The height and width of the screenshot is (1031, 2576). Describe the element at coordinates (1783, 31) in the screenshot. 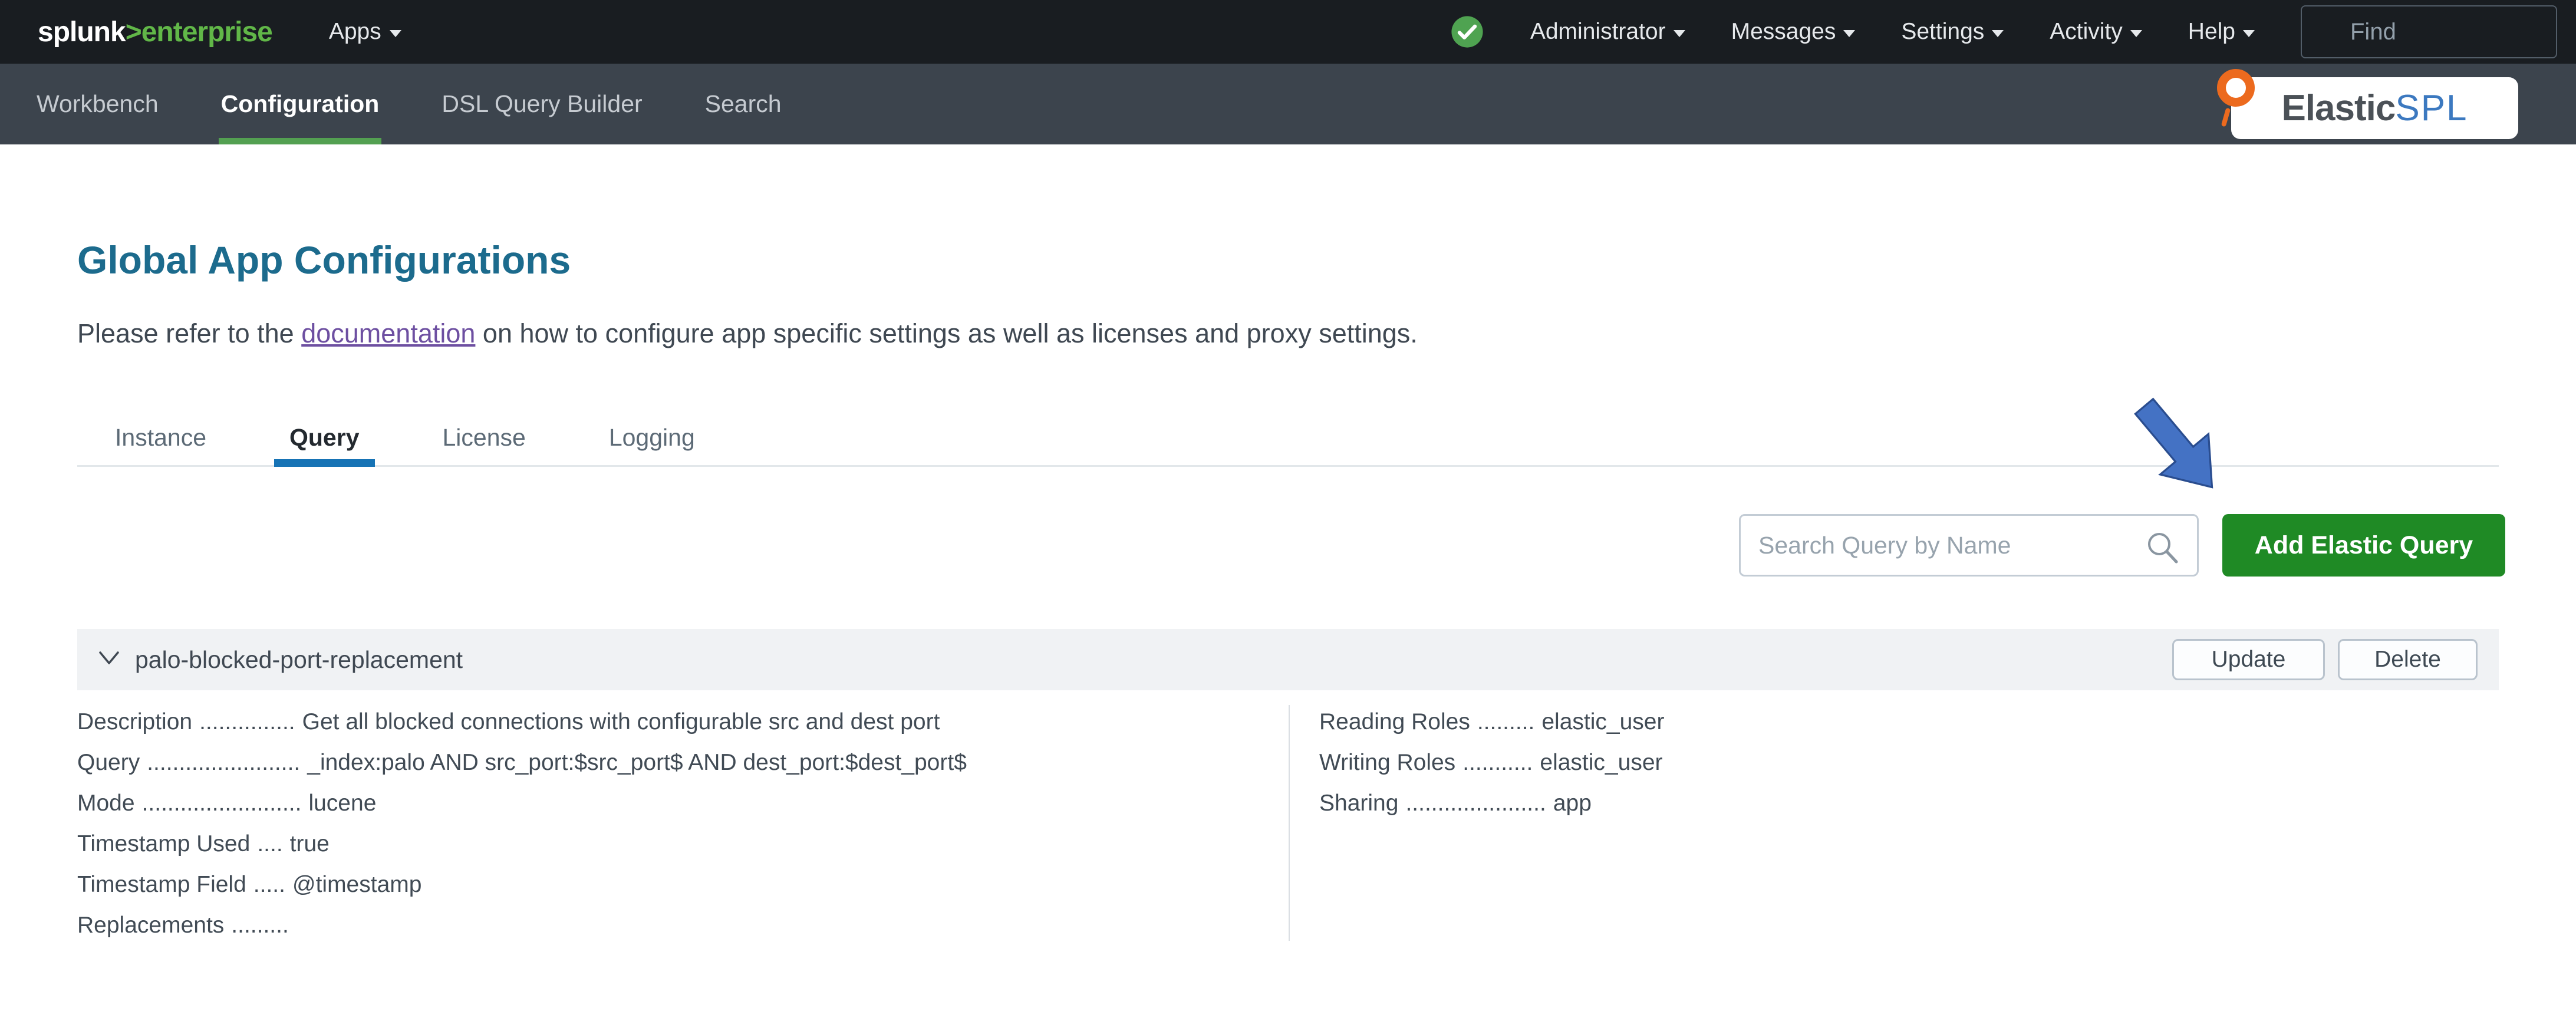

I see `messages-menu-label: Messages` at that location.